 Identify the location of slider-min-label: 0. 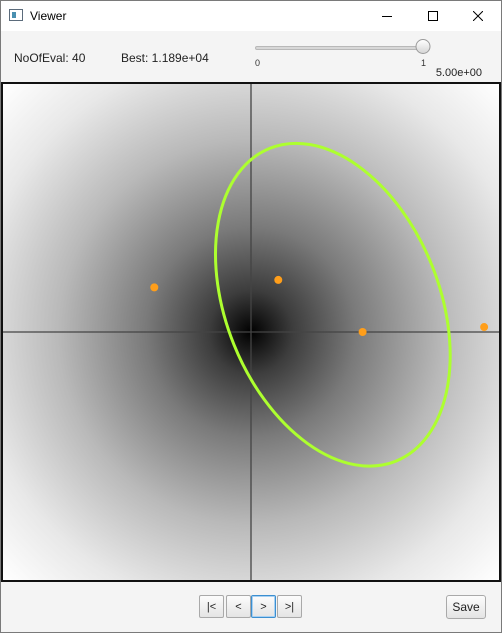
(258, 63).